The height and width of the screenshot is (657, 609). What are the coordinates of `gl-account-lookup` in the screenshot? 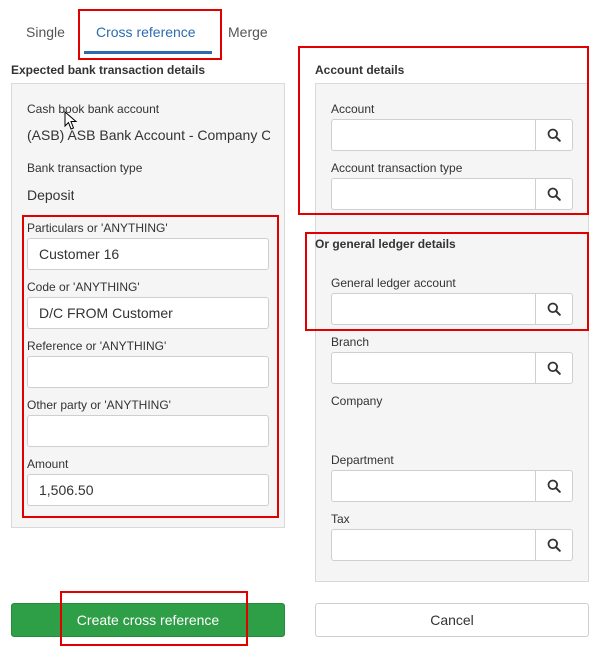 It's located at (452, 309).